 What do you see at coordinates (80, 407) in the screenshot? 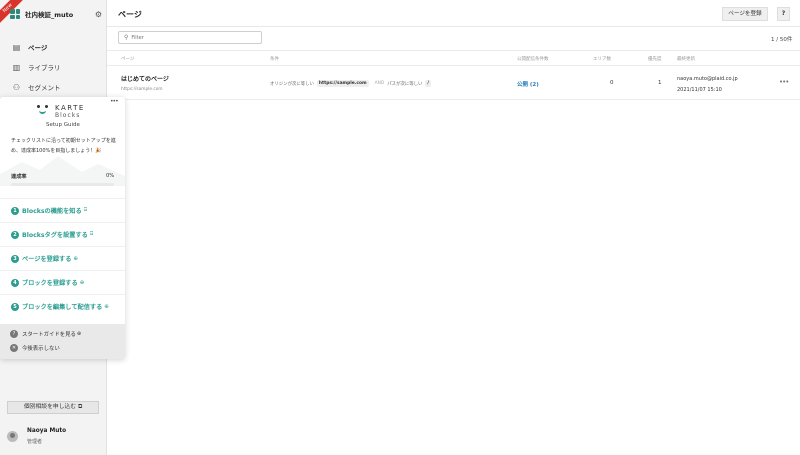
I see `external-link-icon: ⧉` at bounding box center [80, 407].